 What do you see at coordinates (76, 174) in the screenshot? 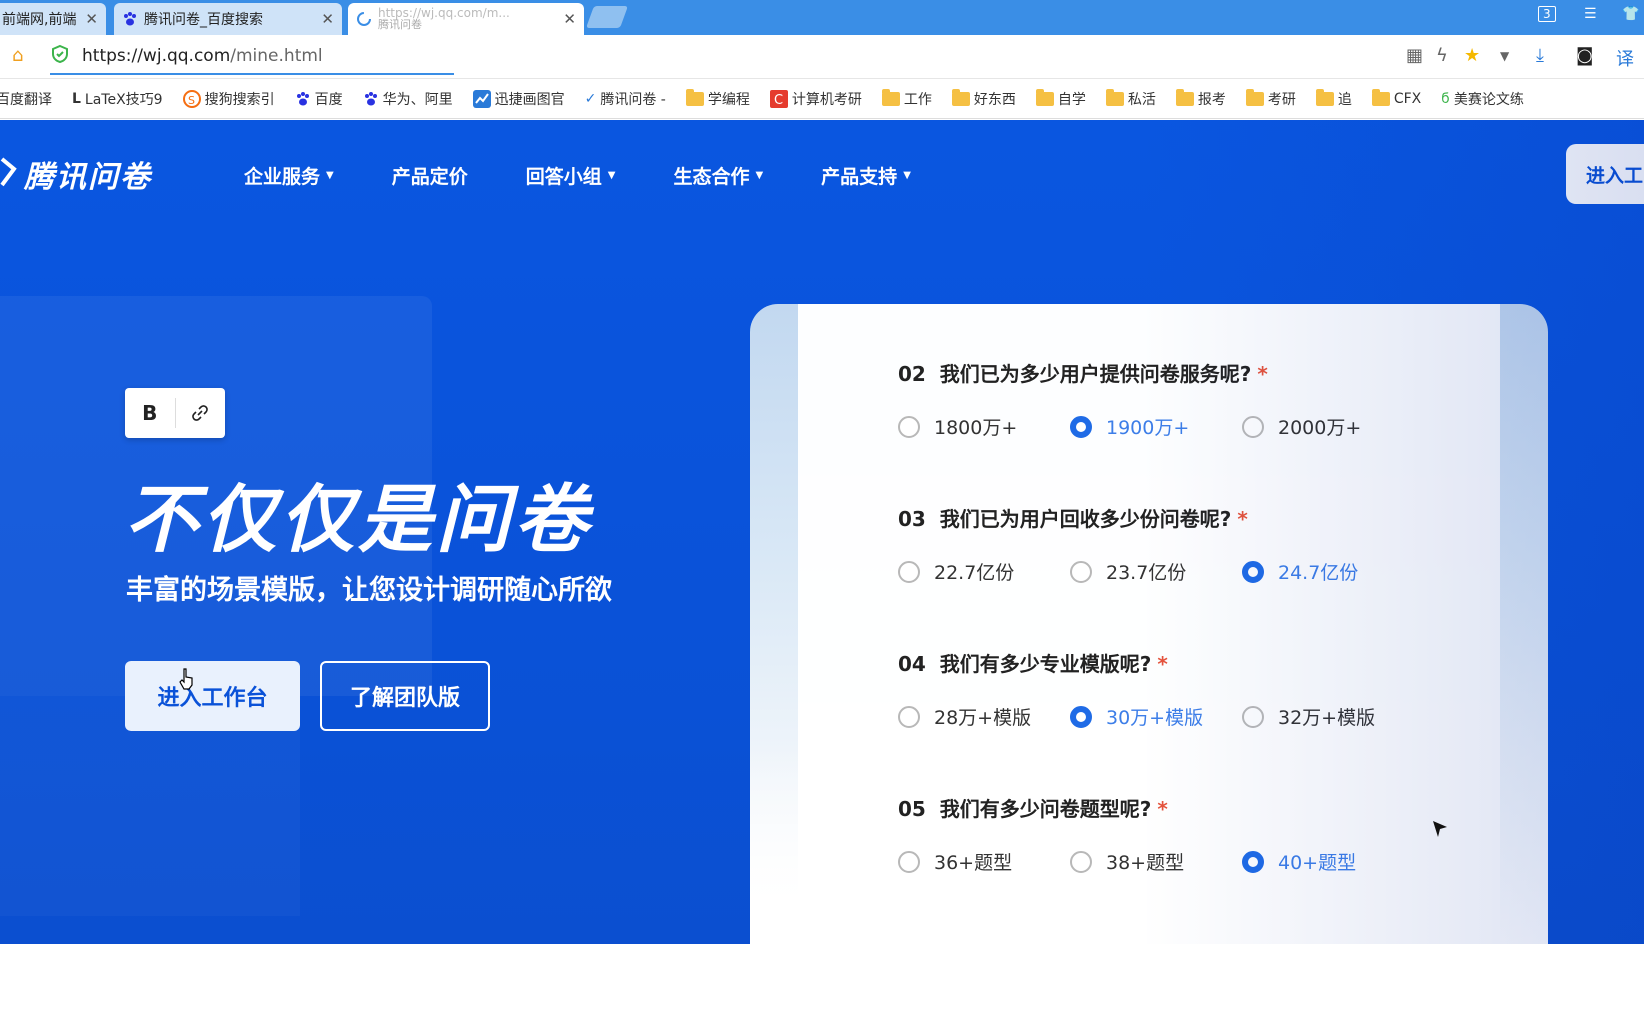
I see `site-logo: 腾讯问卷` at bounding box center [76, 174].